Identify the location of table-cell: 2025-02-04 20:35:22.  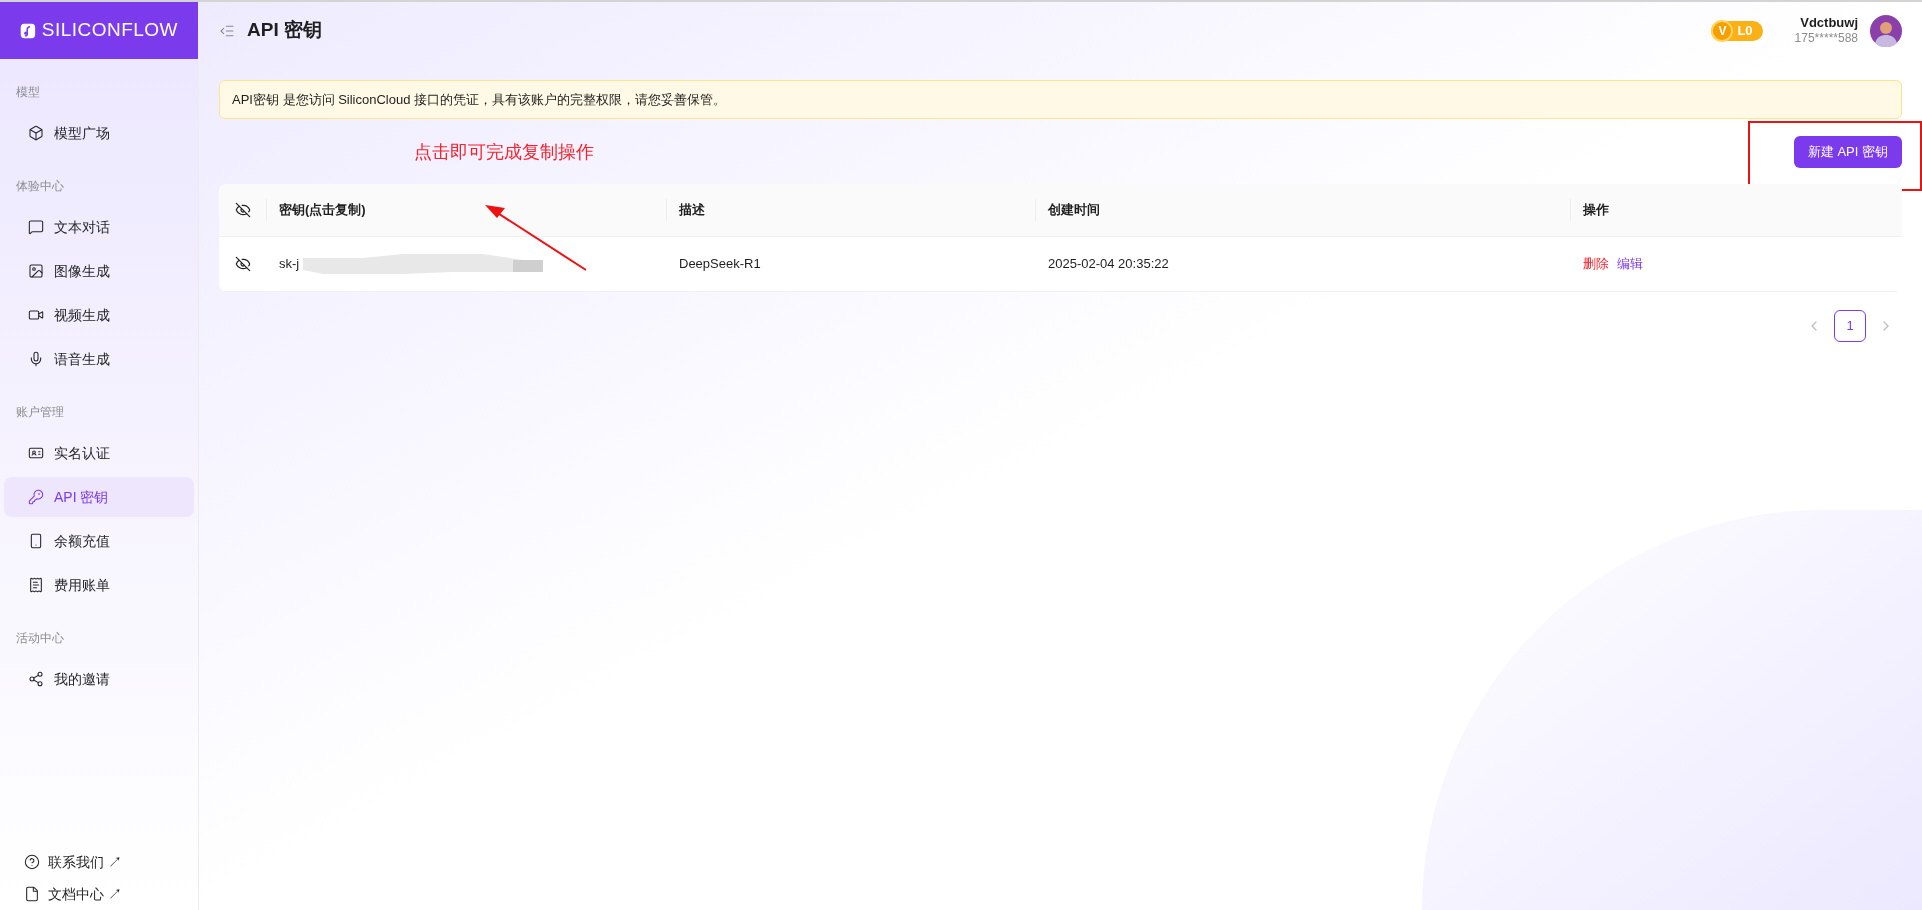
(1108, 264).